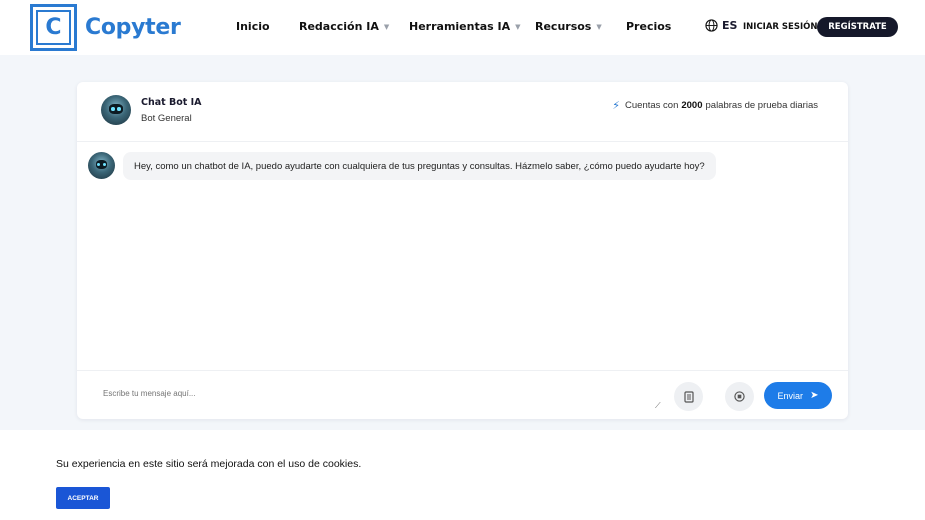 The image size is (925, 520). I want to click on logo-letter: C, so click(53, 27).